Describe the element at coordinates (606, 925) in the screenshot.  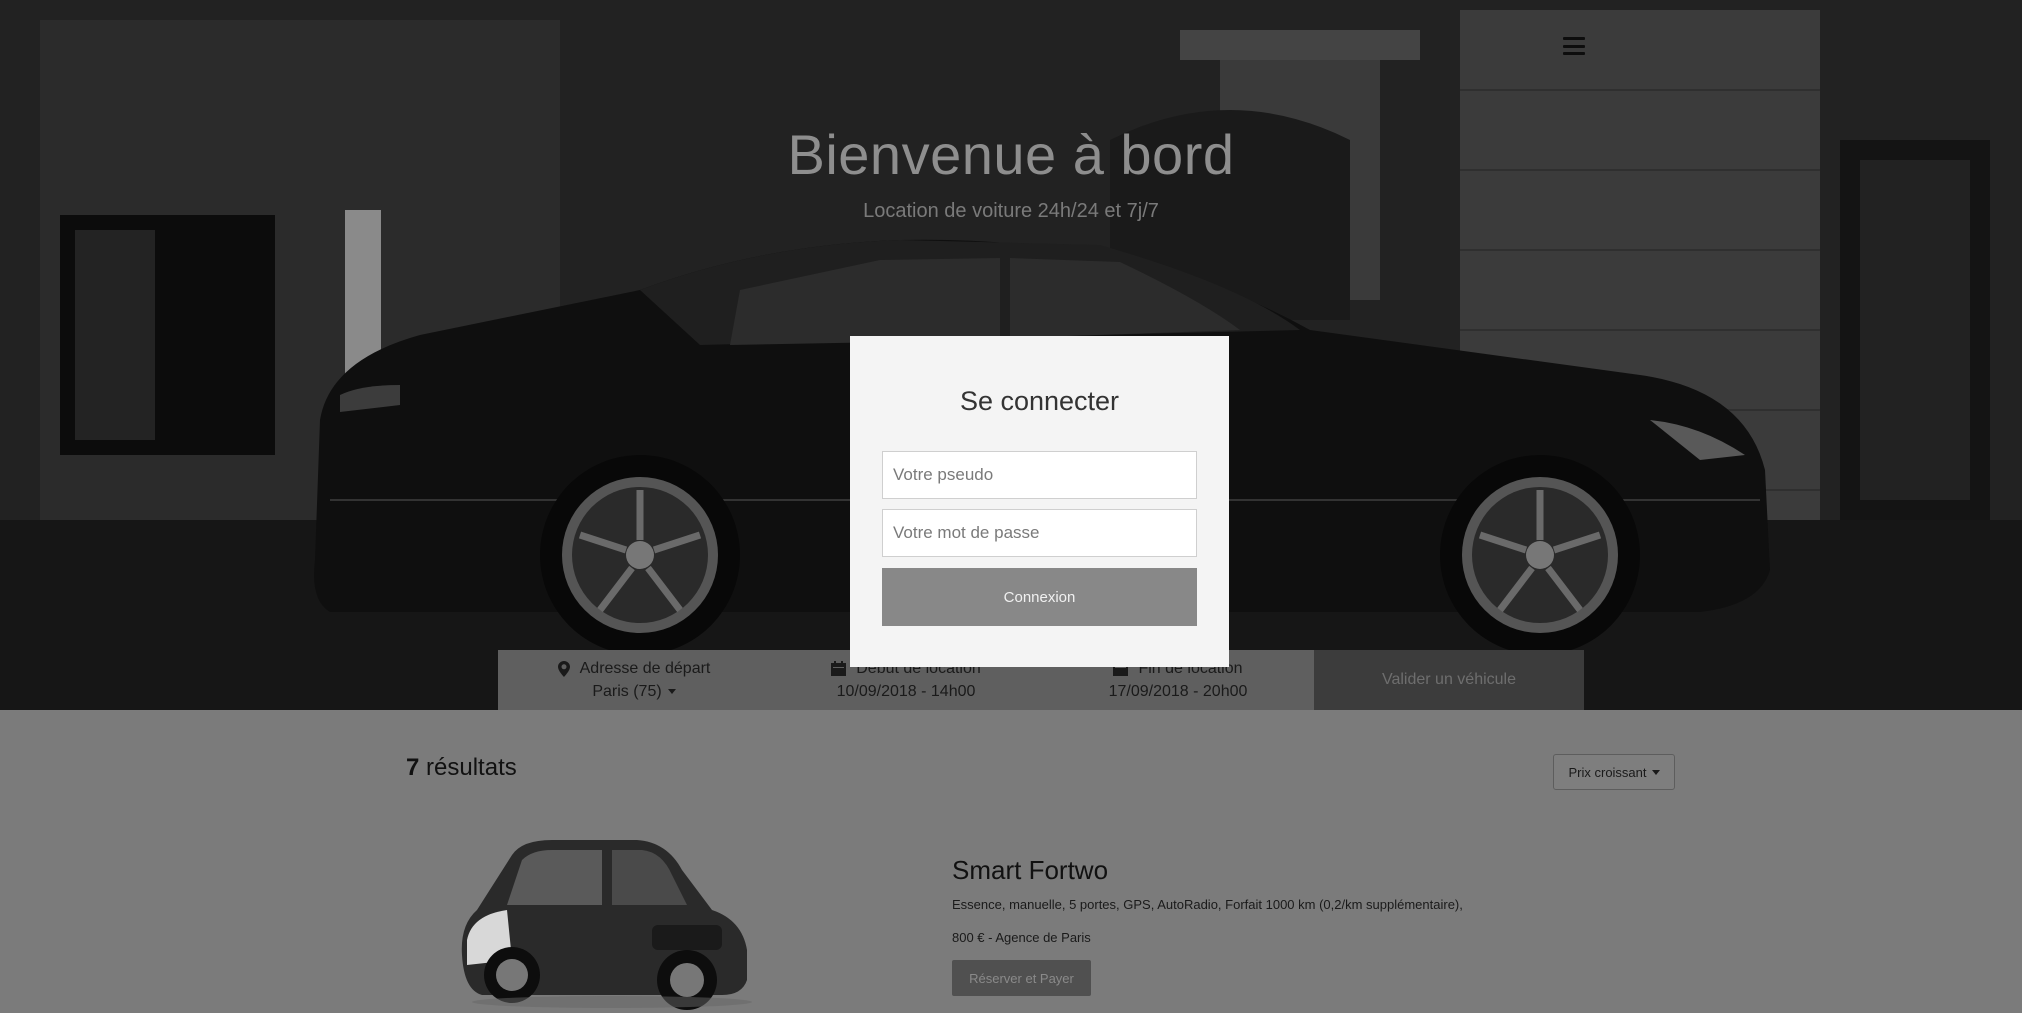
I see `car-image` at that location.